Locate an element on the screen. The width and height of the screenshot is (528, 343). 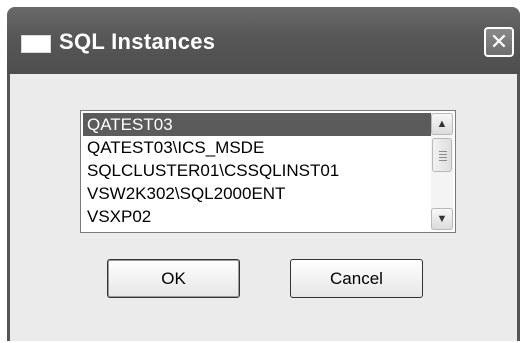
list-item: SQLCLUSTER01\CSSQLINST01 is located at coordinates (257, 170).